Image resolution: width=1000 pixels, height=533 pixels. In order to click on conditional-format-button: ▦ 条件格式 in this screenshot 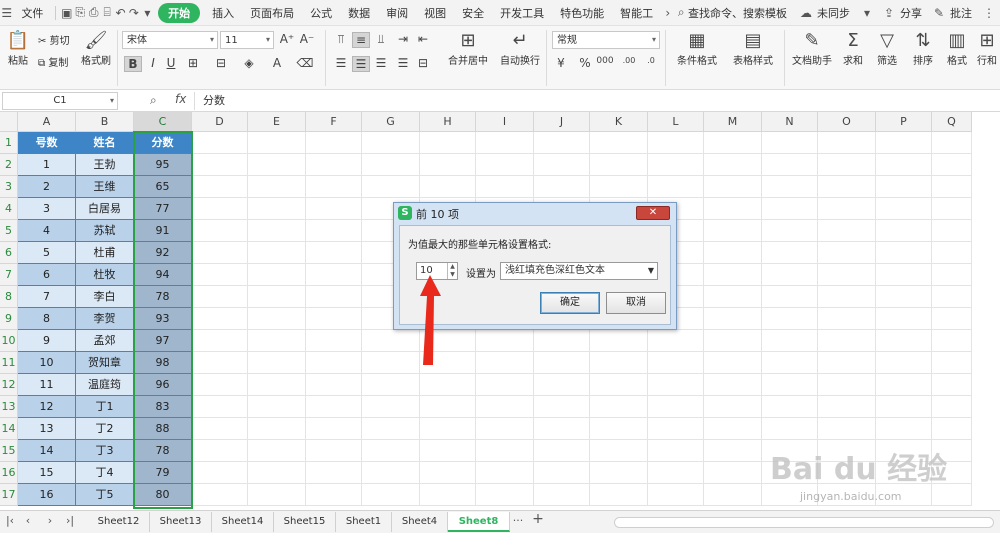, I will do `click(697, 48)`.